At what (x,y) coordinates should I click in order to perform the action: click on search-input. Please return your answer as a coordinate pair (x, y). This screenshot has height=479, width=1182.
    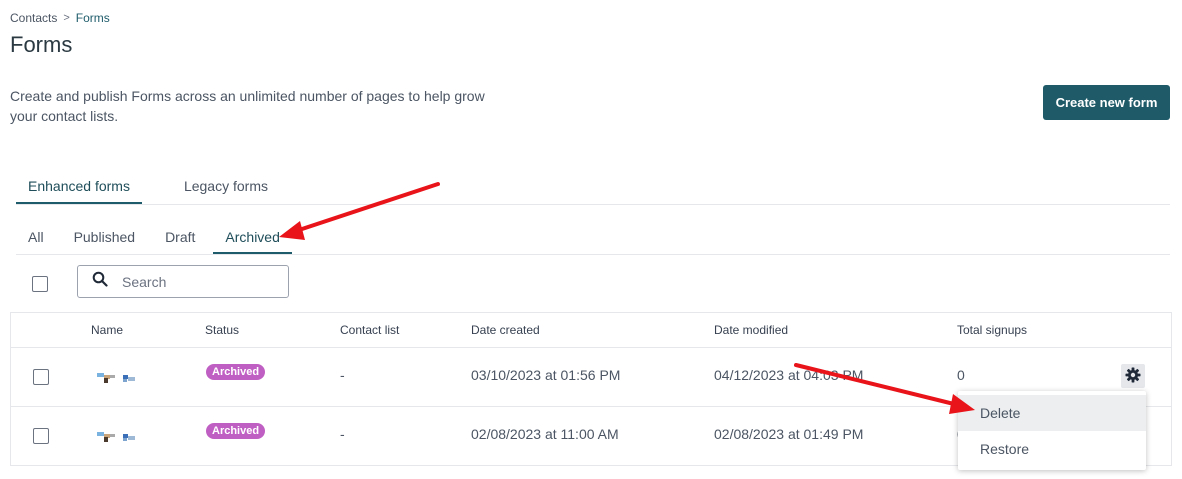
    Looking at the image, I should click on (192, 281).